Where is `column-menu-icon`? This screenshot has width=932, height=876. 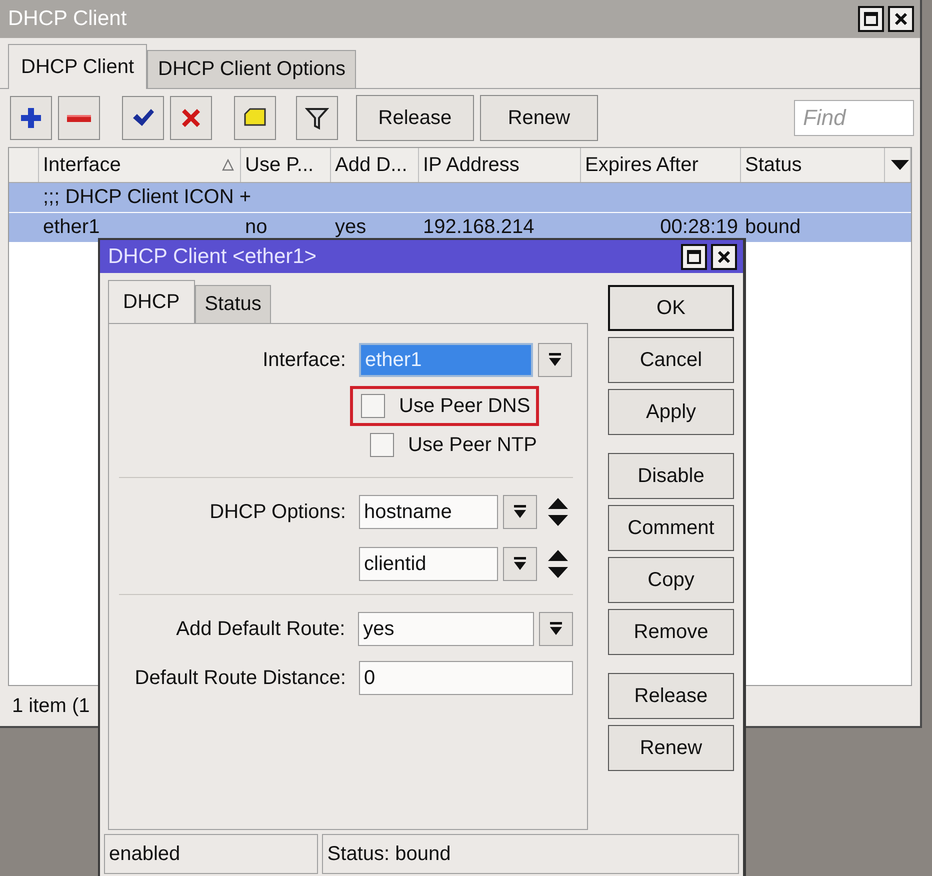
column-menu-icon is located at coordinates (900, 165).